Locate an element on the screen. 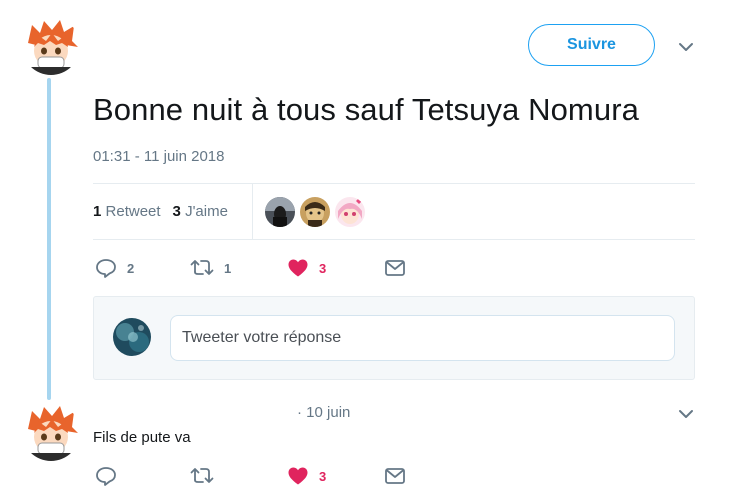 The width and height of the screenshot is (736, 496). retweet-action: 1 is located at coordinates (210, 268).